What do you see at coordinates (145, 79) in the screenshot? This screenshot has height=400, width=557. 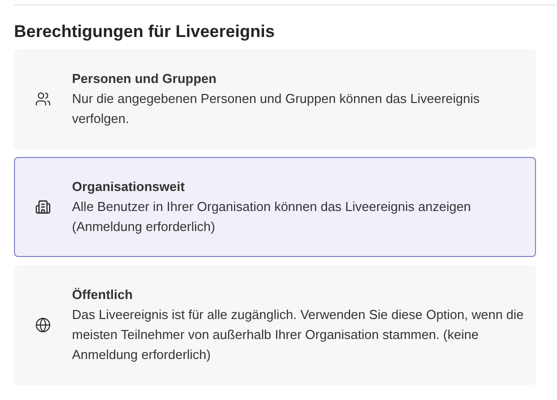 I see `option-title: Personen und Gruppen` at bounding box center [145, 79].